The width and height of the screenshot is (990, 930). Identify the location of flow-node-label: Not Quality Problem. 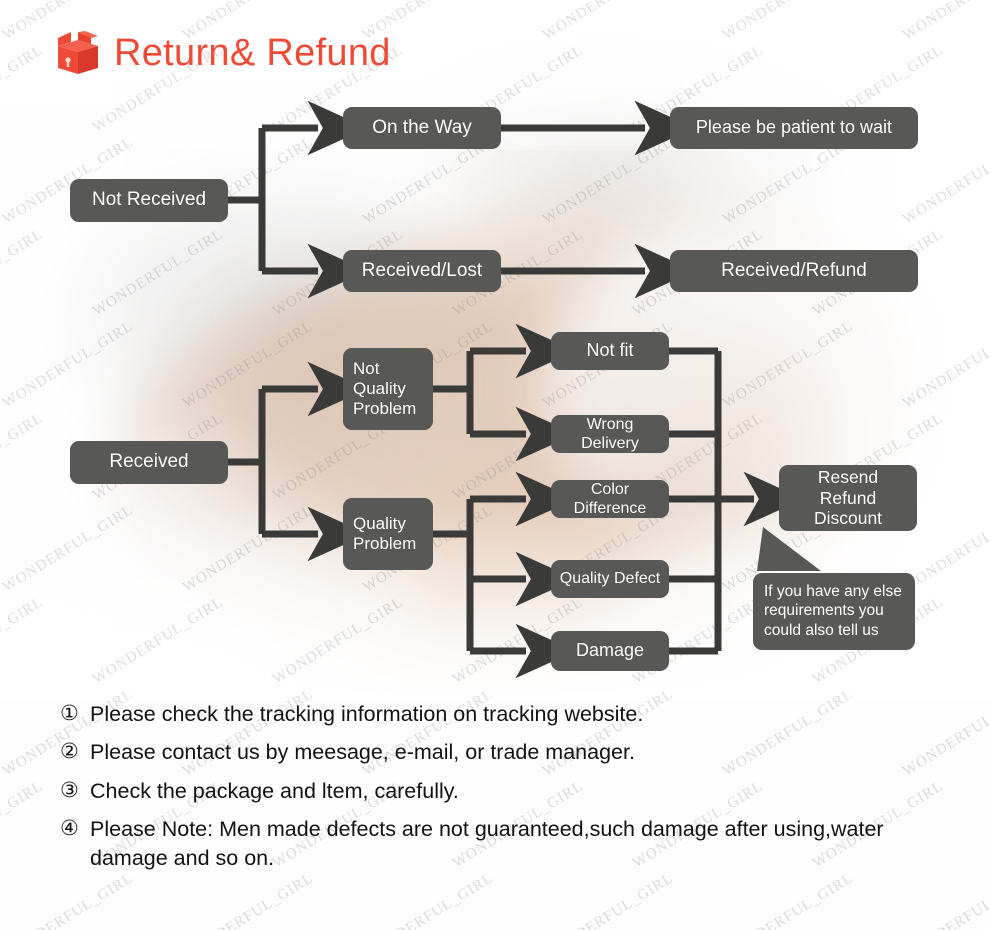
(385, 388).